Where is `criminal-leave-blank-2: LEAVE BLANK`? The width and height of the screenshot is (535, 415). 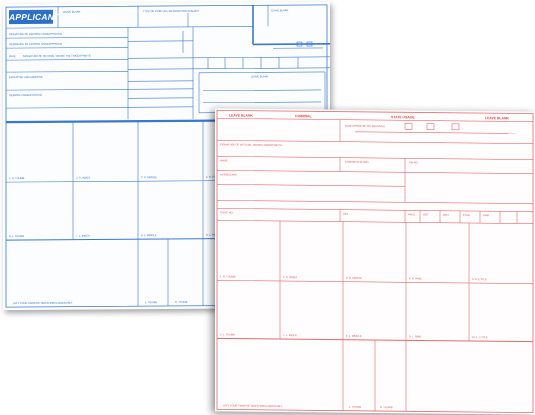 criminal-leave-blank-2: LEAVE BLANK is located at coordinates (497, 118).